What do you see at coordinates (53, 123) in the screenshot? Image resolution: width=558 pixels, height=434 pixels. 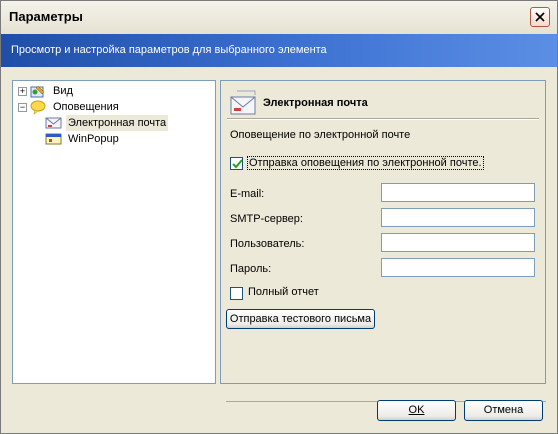 I see `email-icon` at bounding box center [53, 123].